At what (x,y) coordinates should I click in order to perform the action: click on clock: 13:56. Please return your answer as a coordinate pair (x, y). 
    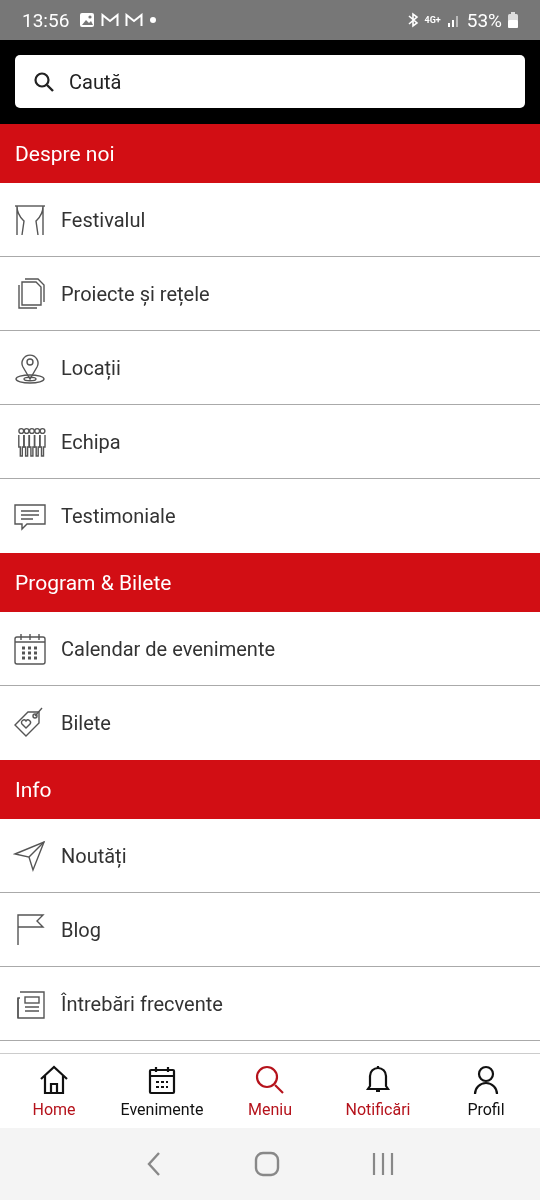
    Looking at the image, I should click on (46, 20).